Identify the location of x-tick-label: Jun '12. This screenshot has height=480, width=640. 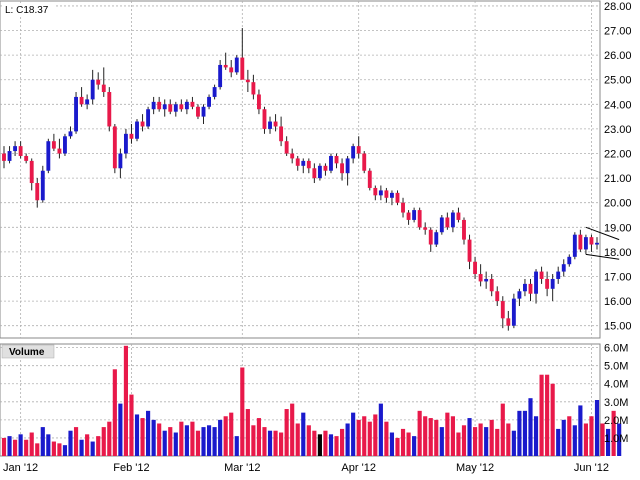
(591, 468).